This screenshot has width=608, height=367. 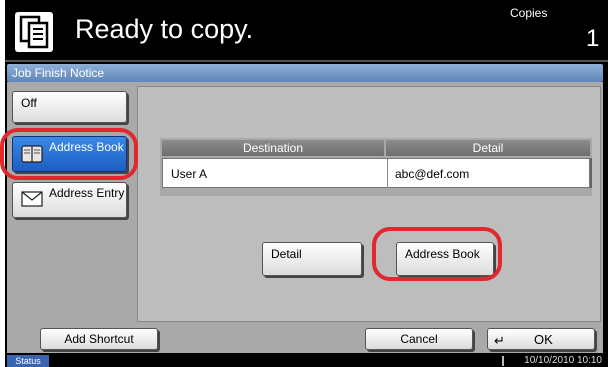 I want to click on status-datetime: 10/10/2010 10:10, so click(x=563, y=360).